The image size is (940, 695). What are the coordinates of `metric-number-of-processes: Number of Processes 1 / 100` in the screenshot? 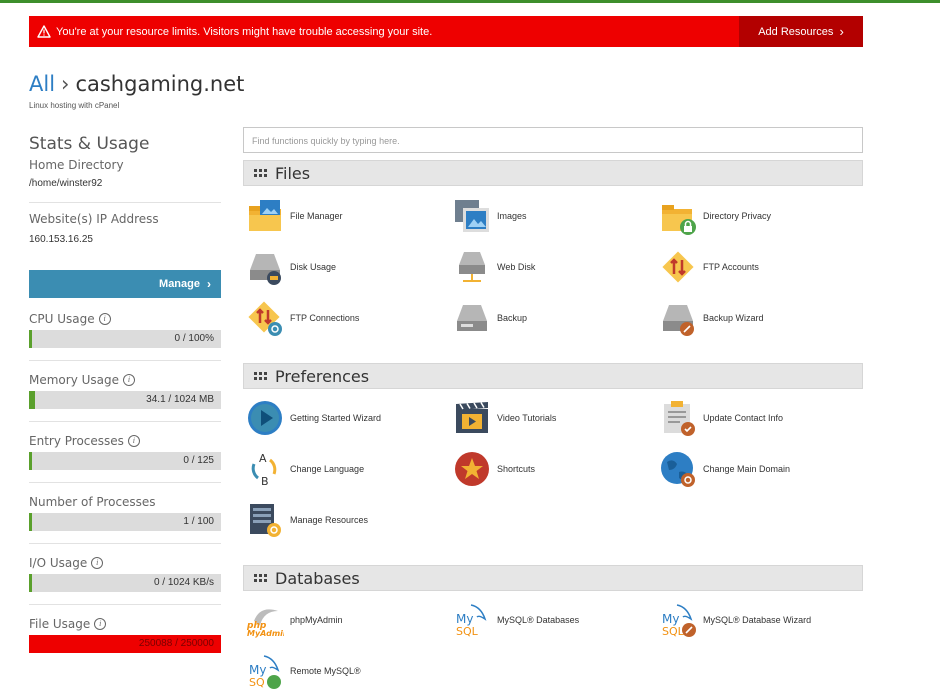 It's located at (125, 519).